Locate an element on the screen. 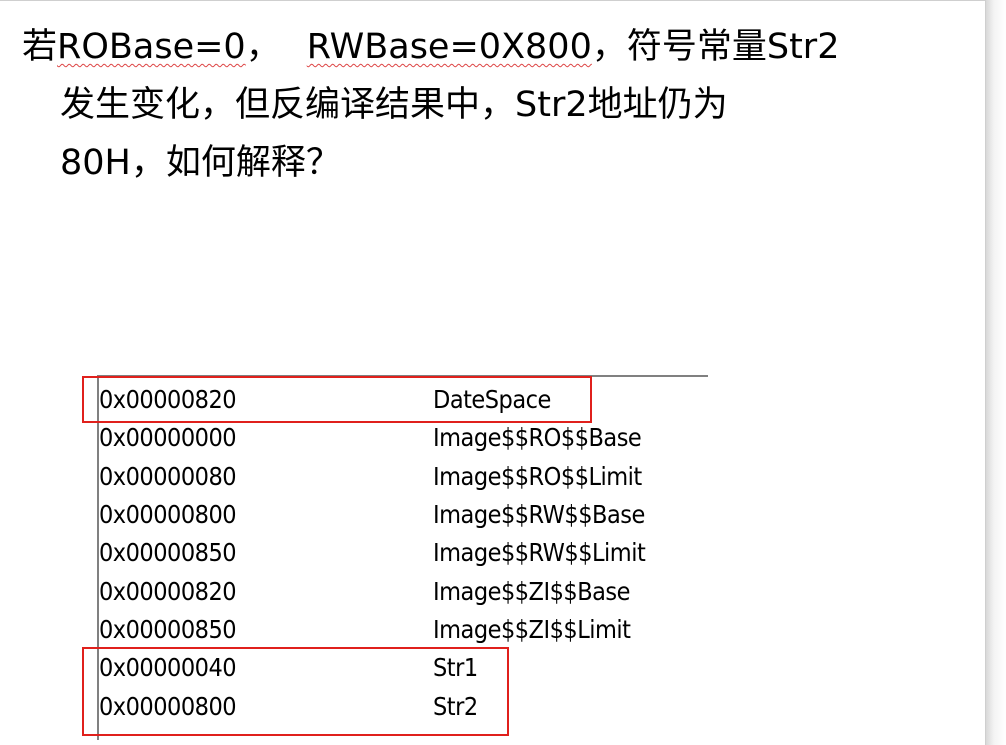 The width and height of the screenshot is (1006, 745). highlight-box-str-symbols is located at coordinates (295, 691).